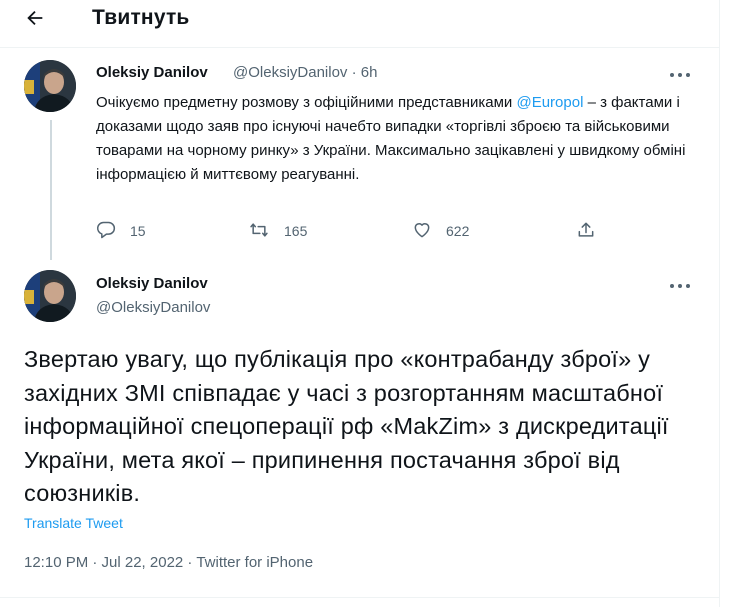  What do you see at coordinates (458, 231) in the screenshot?
I see `like-count: 622` at bounding box center [458, 231].